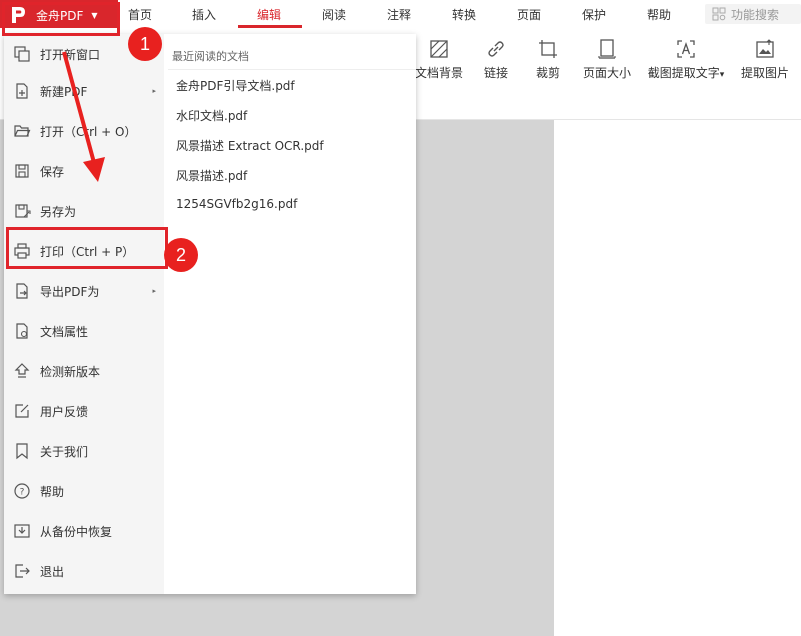 The width and height of the screenshot is (801, 636). I want to click on tab-help: 帮助, so click(659, 14).